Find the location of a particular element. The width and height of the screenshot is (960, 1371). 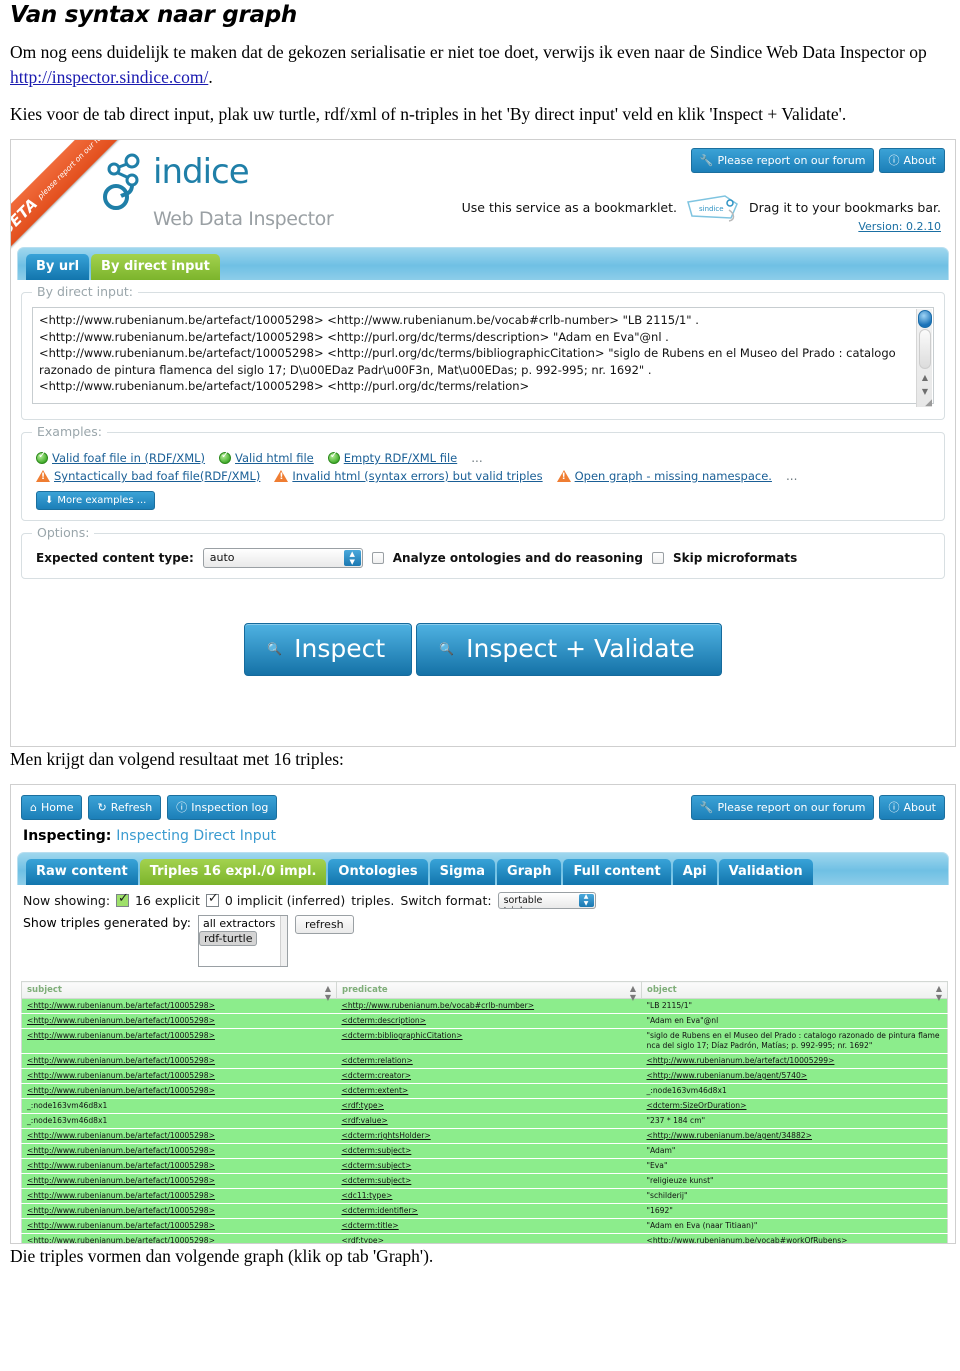

bookmarklet-tag-icon: sindice is located at coordinates (713, 207).